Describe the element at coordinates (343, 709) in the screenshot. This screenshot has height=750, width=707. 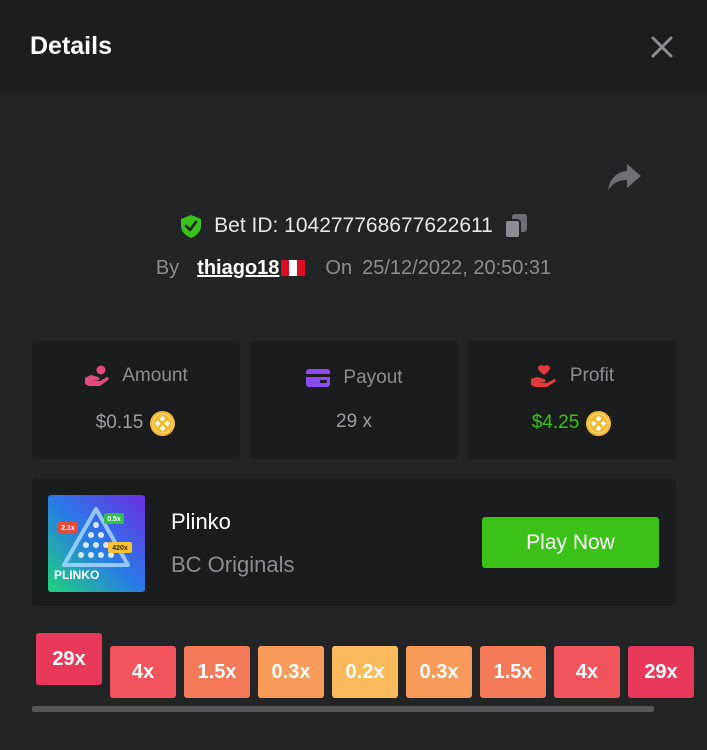
I see `horizontal-scrollbar` at that location.